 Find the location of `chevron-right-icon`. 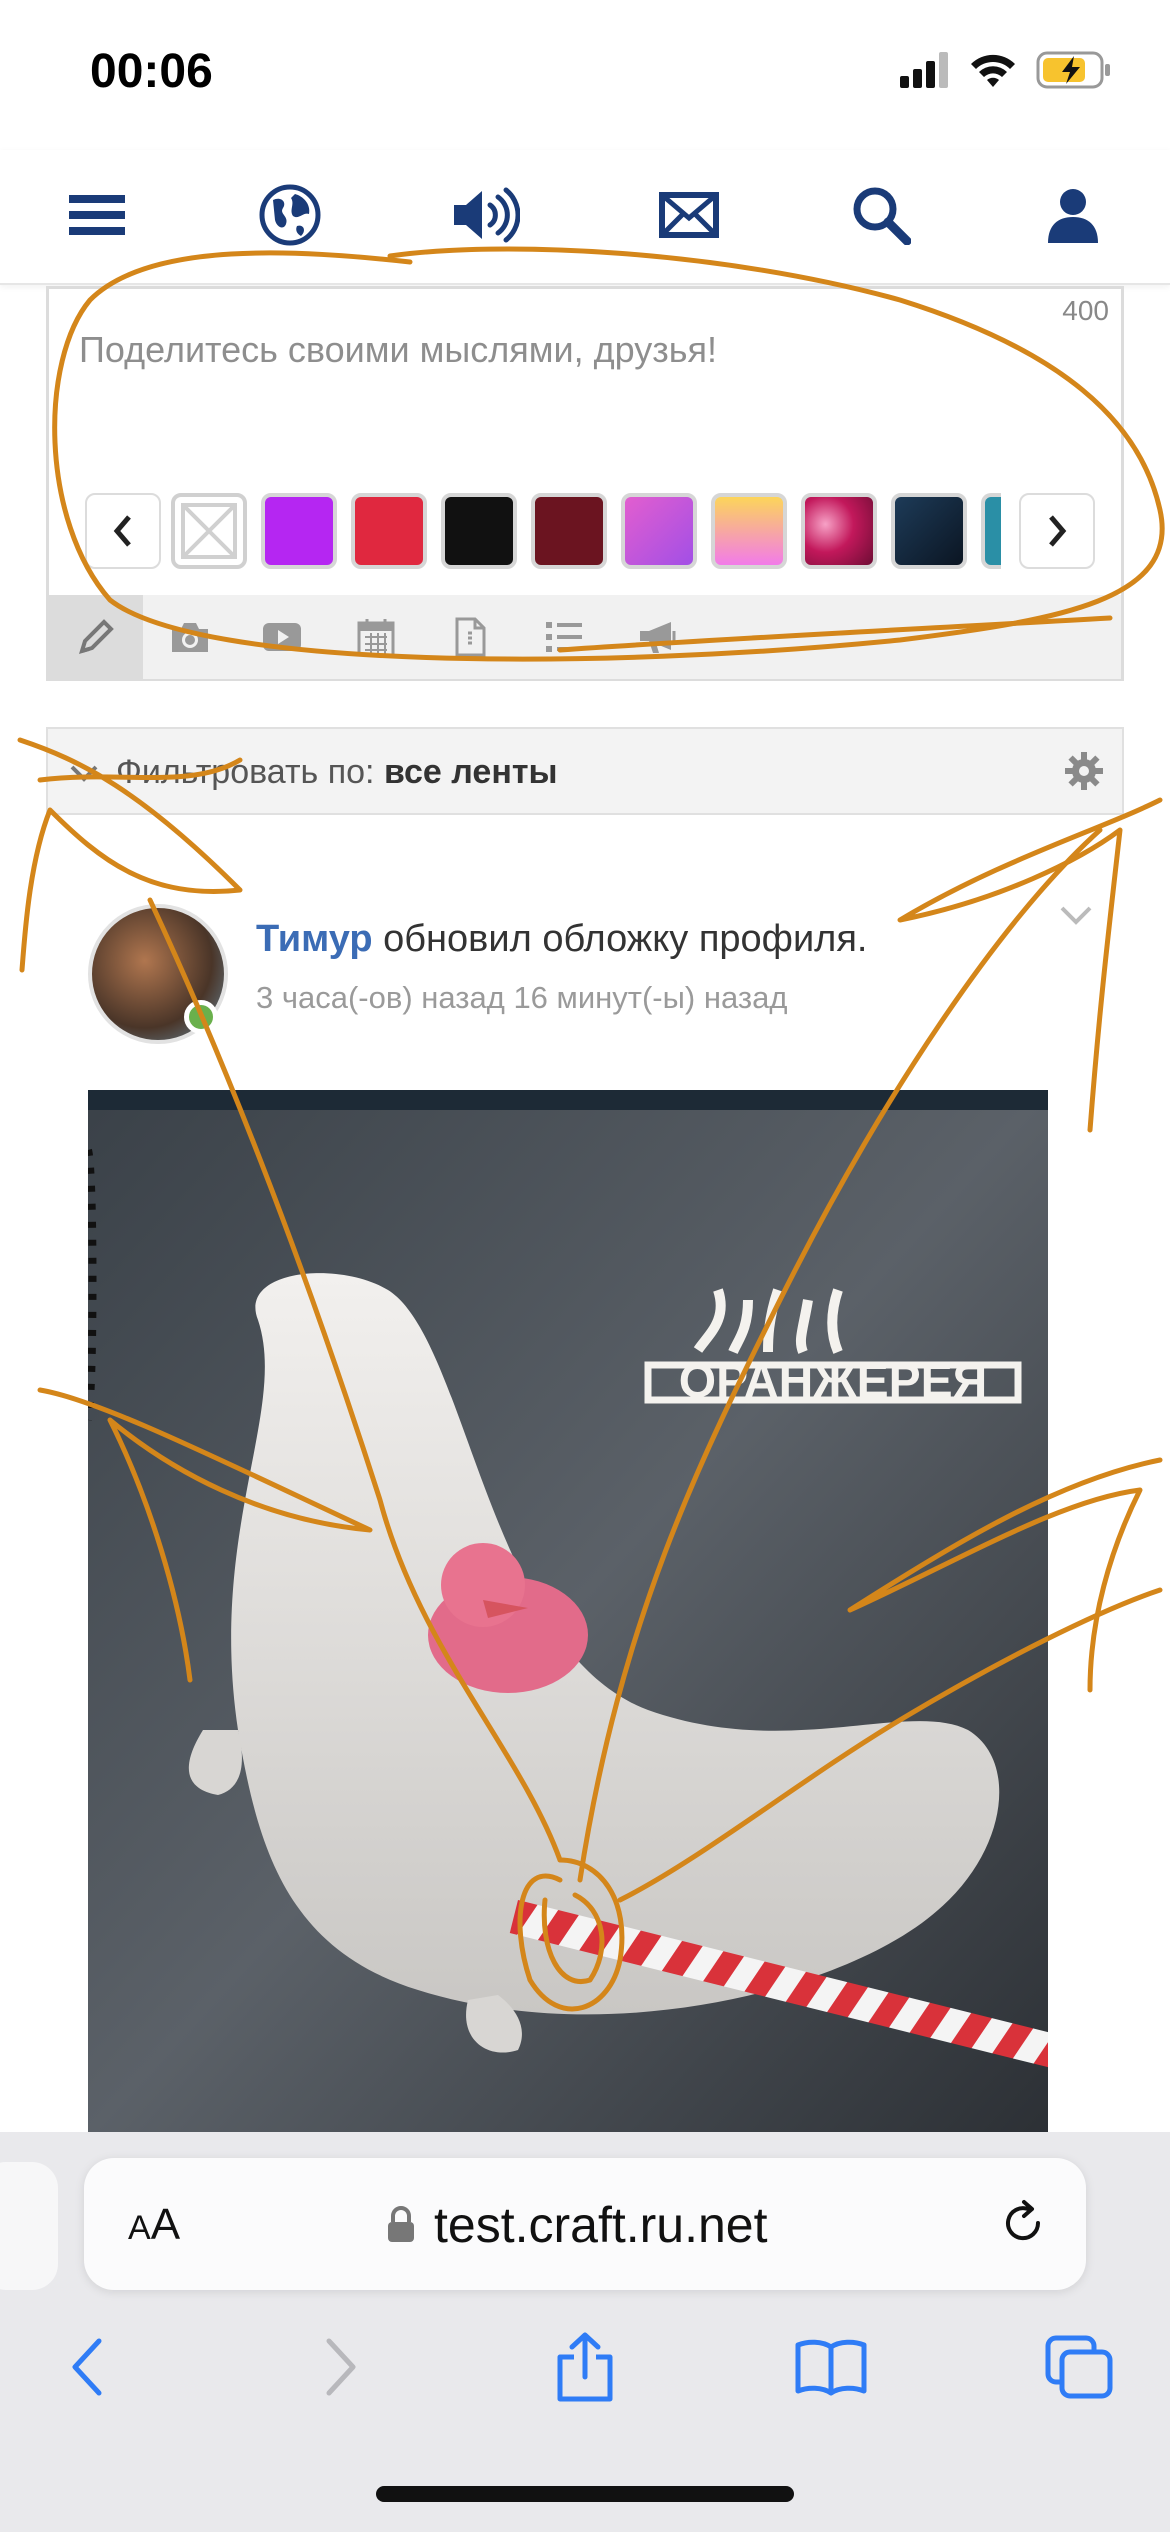

chevron-right-icon is located at coordinates (341, 2367).